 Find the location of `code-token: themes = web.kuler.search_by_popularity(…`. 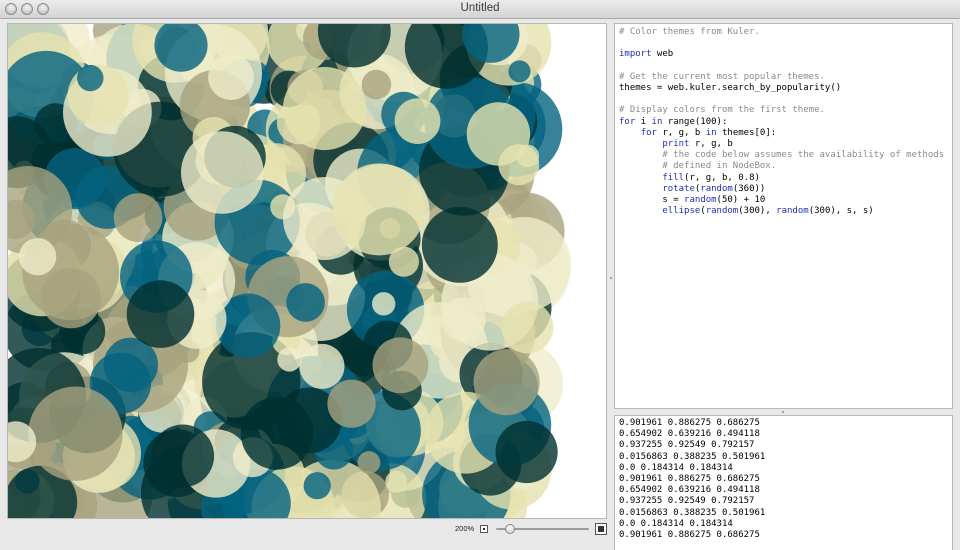

code-token: themes = web.kuler.search_by_popularity(… is located at coordinates (730, 88).